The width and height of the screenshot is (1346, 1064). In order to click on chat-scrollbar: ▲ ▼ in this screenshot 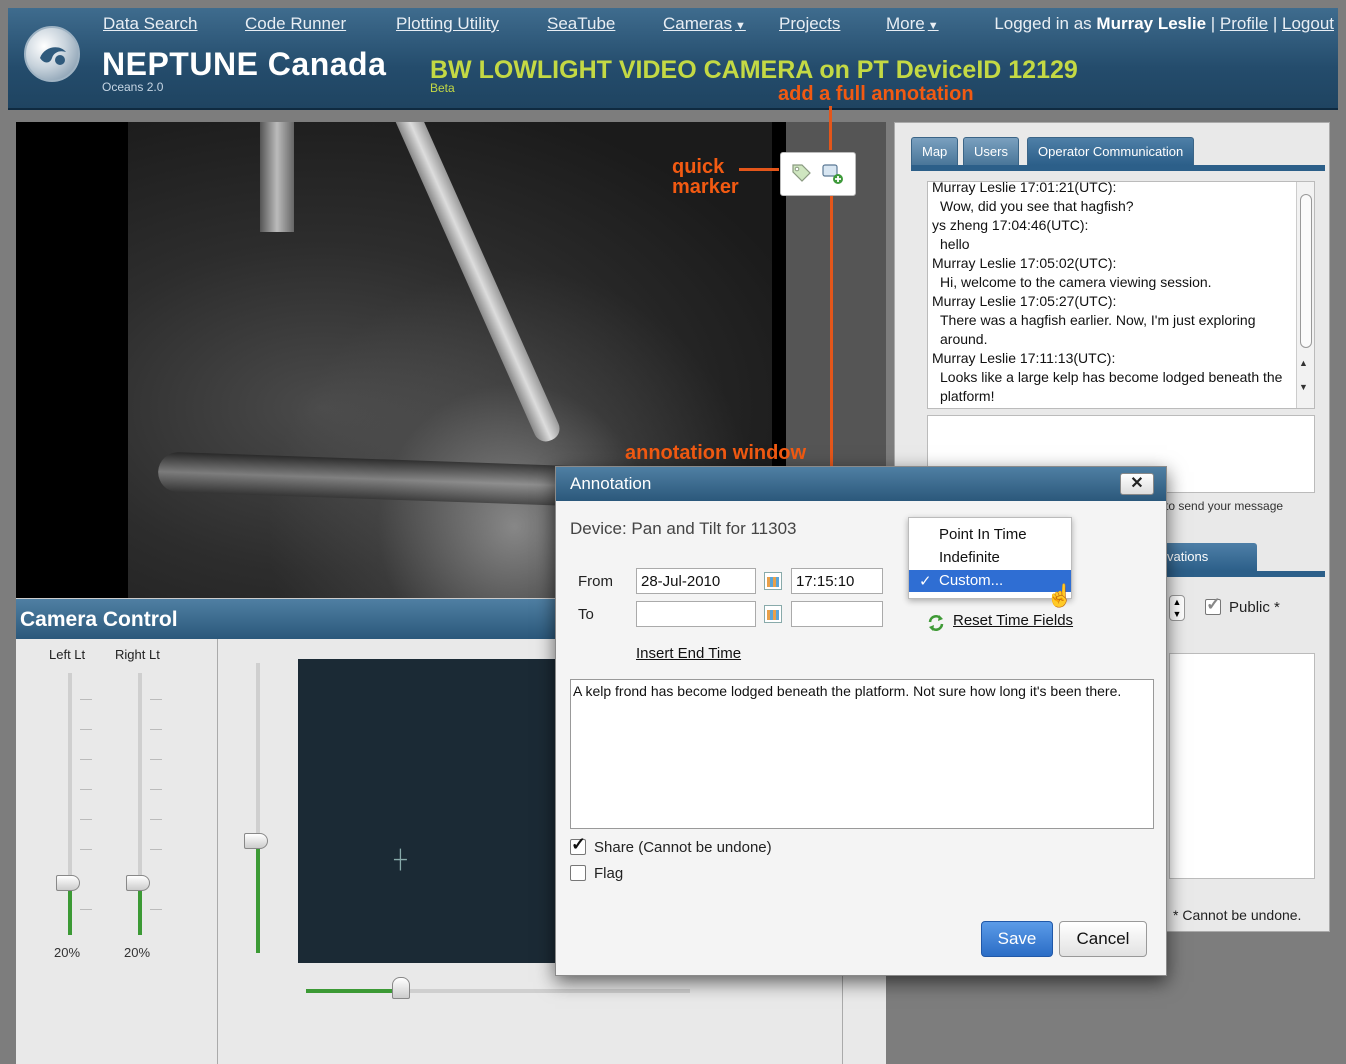, I will do `click(1305, 295)`.